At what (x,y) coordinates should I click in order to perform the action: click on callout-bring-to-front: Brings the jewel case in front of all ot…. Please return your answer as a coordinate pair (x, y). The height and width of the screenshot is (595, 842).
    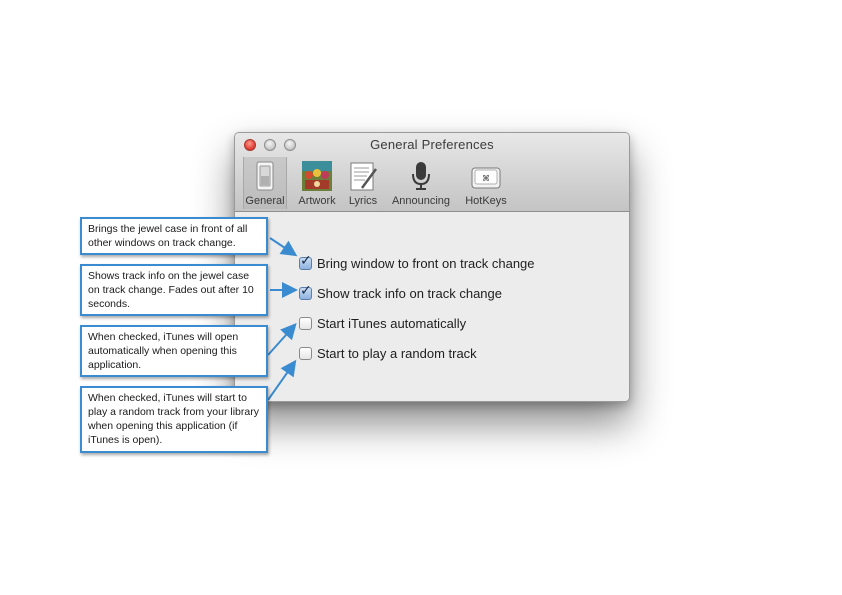
    Looking at the image, I should click on (174, 236).